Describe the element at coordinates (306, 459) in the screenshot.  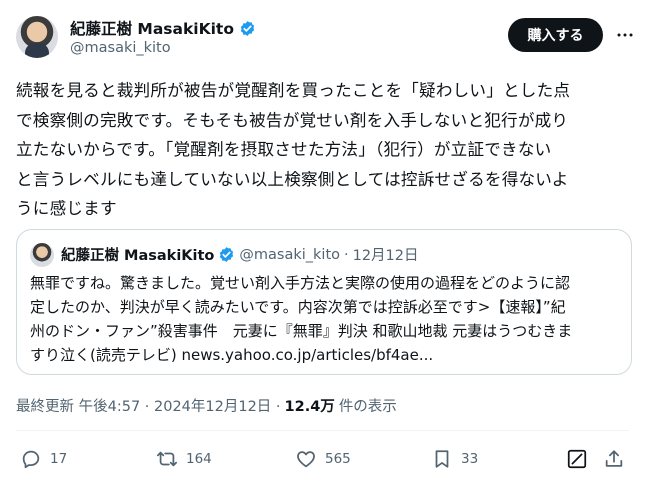
I see `heart-icon` at that location.